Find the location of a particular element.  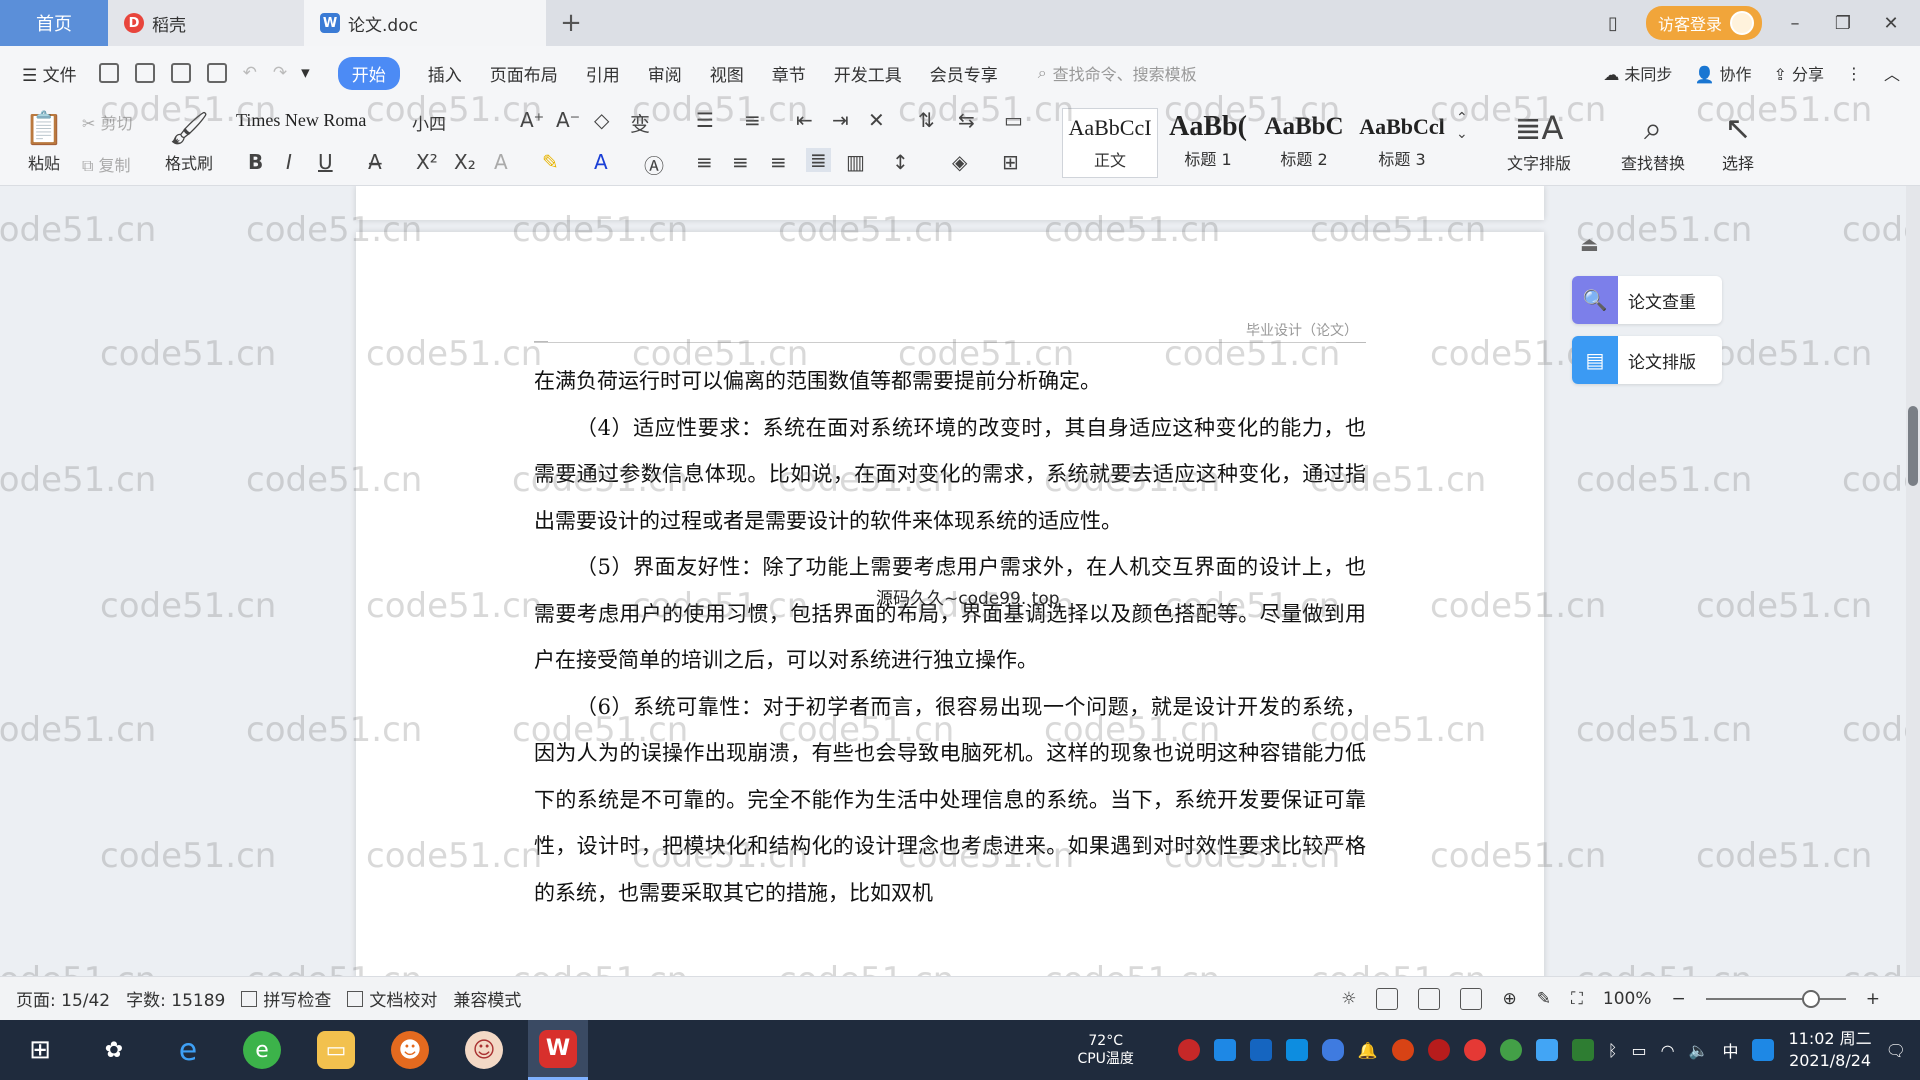

paste-button: 📋 粘贴 is located at coordinates (44, 140).